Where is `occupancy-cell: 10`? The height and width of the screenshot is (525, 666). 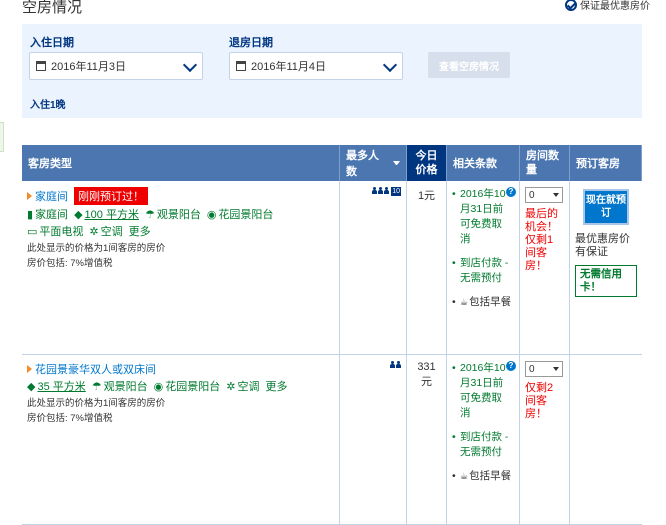
occupancy-cell: 10 is located at coordinates (373, 267).